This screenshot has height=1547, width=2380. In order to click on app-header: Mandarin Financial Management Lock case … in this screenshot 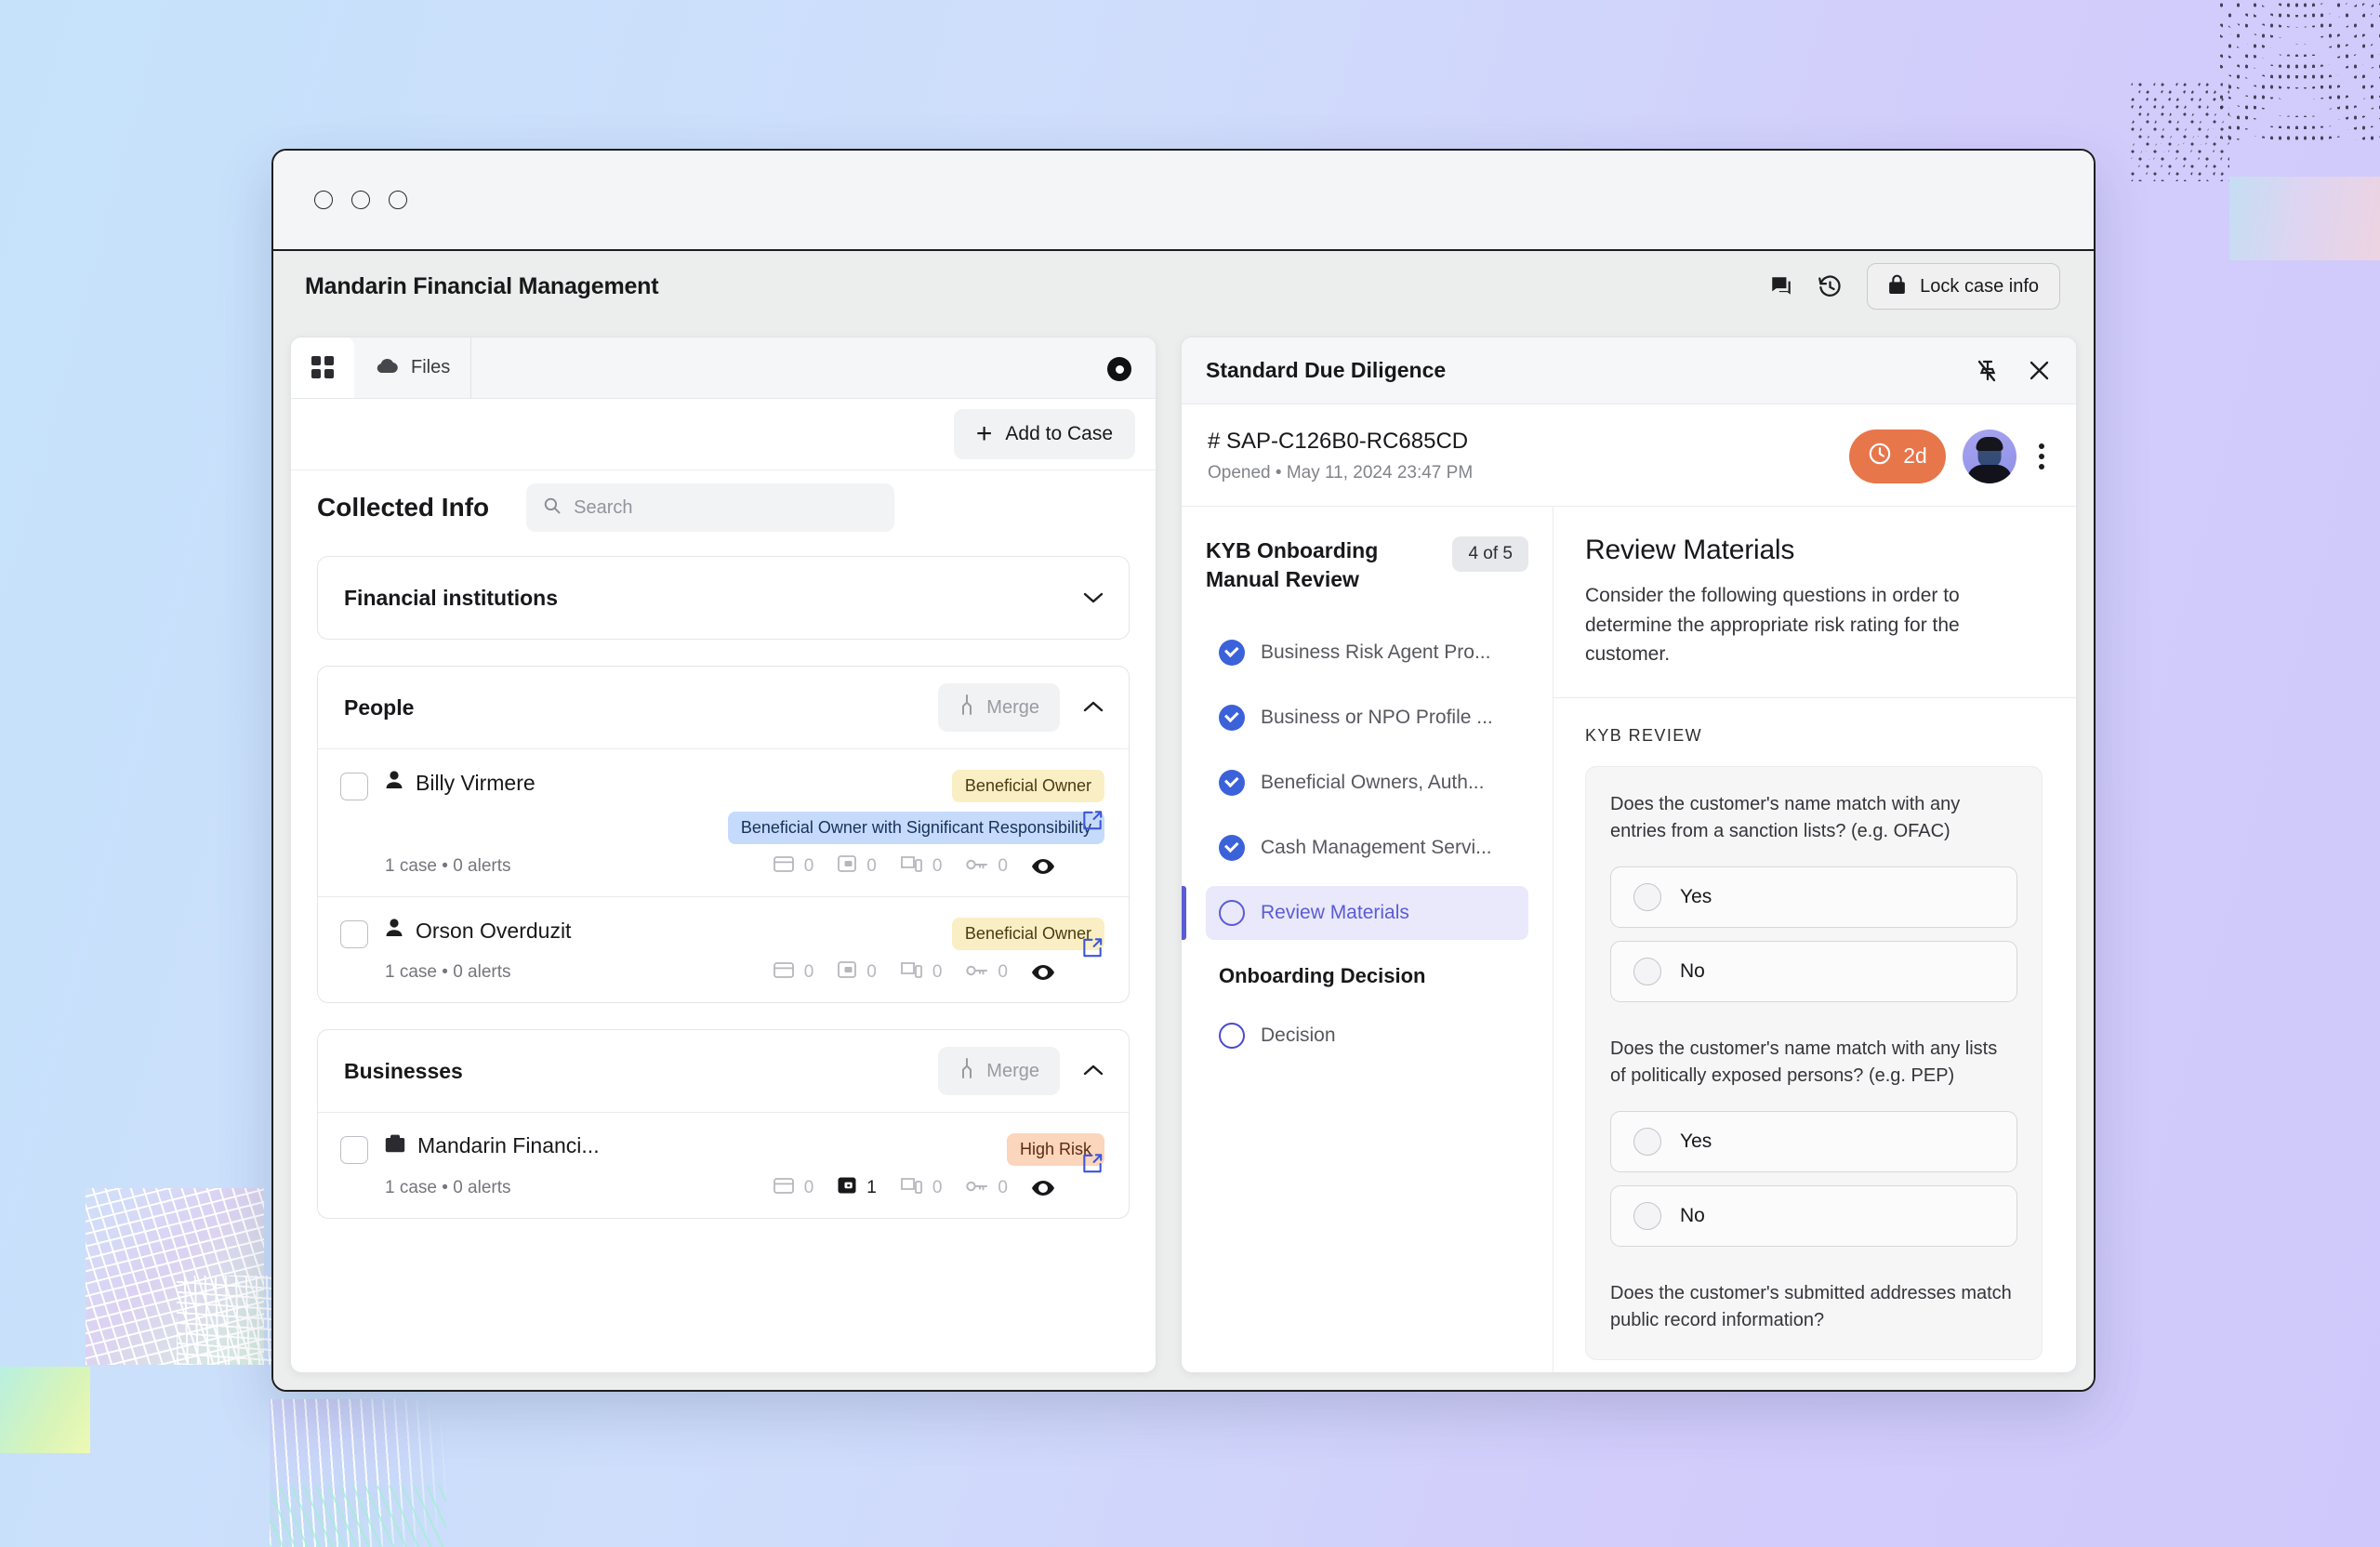, I will do `click(1183, 286)`.